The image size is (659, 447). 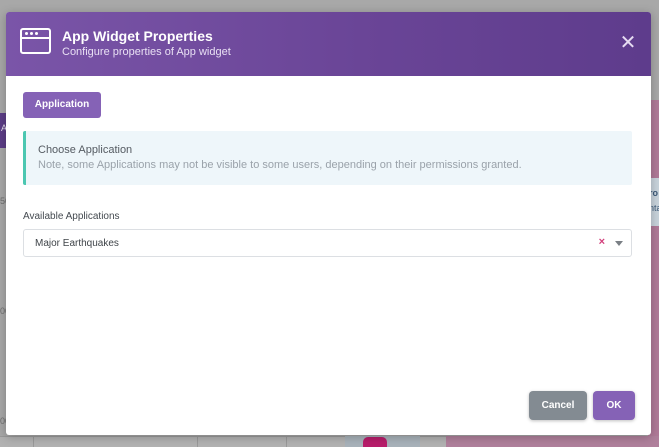 What do you see at coordinates (35, 41) in the screenshot?
I see `app-window-icon` at bounding box center [35, 41].